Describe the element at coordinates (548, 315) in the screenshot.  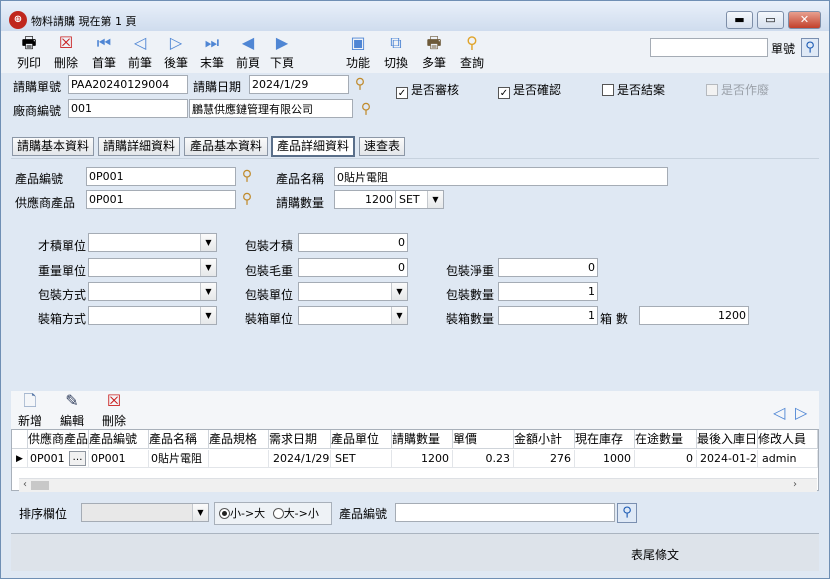
I see `box-qty-field` at that location.